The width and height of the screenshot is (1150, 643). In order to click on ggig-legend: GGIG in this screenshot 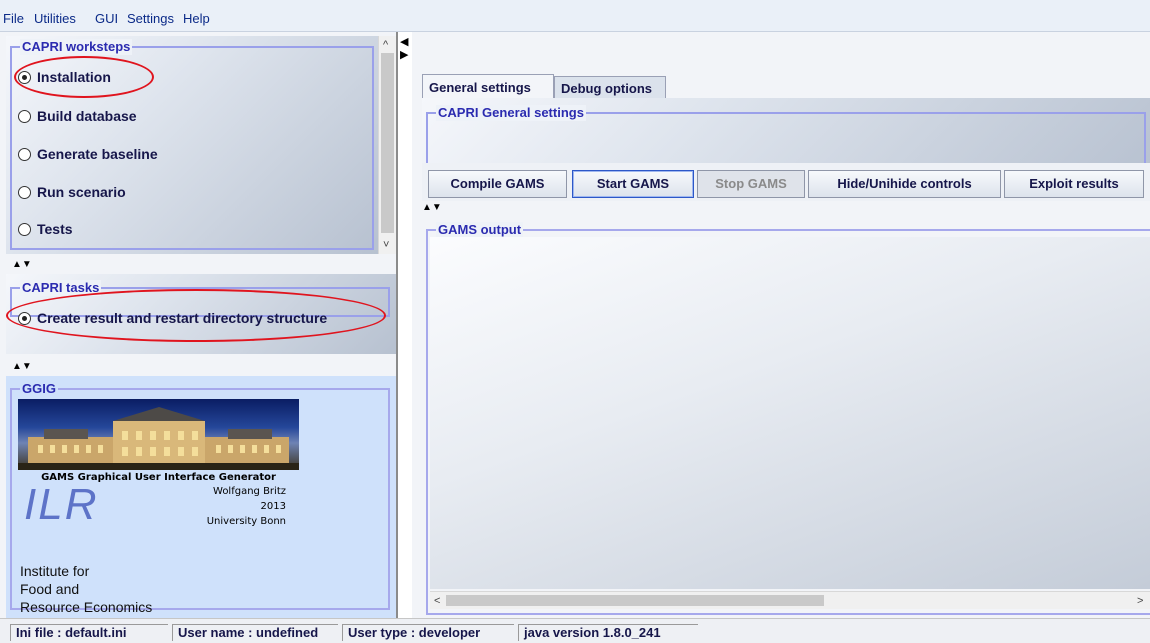, I will do `click(39, 389)`.